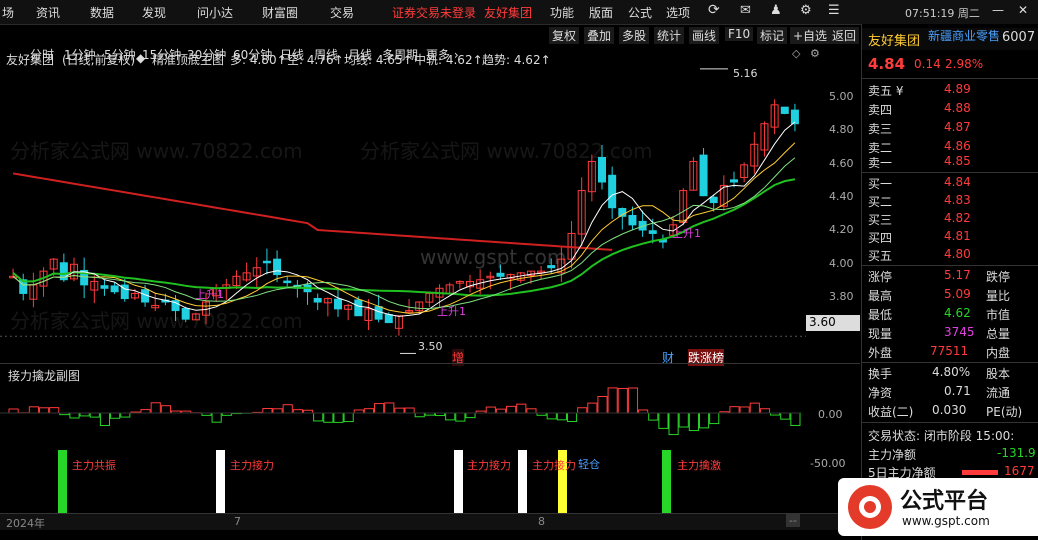  I want to click on menu-item-layout: 版面, so click(601, 12).